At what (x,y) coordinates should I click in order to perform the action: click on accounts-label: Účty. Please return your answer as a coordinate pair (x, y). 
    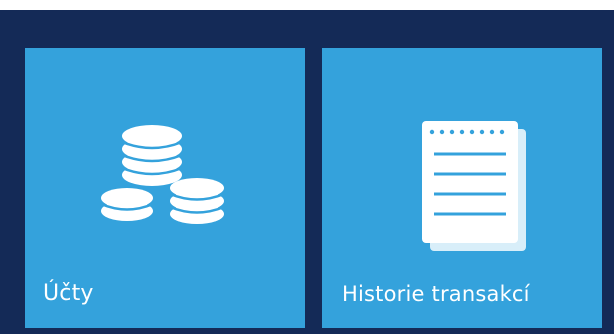
    Looking at the image, I should click on (68, 293).